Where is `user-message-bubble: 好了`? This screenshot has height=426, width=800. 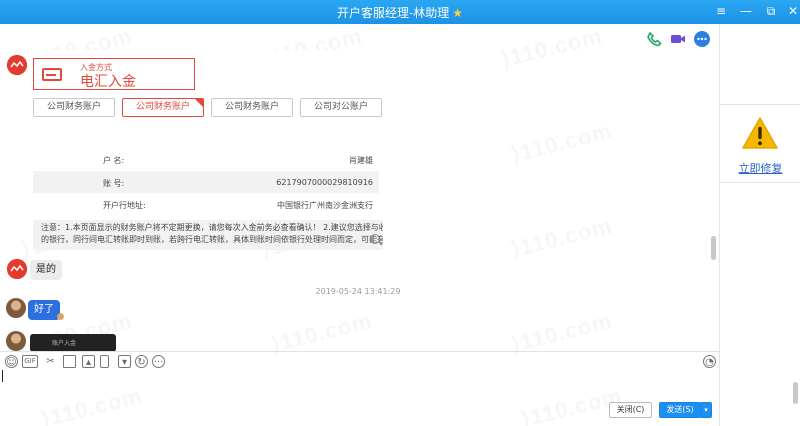
user-message-bubble: 好了 is located at coordinates (44, 310).